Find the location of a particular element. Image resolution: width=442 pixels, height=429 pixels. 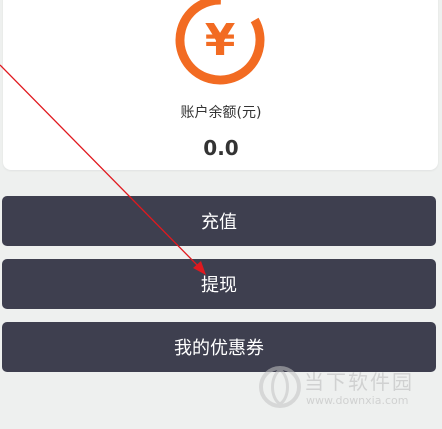

yen-glyph: ¥ is located at coordinates (220, 40).